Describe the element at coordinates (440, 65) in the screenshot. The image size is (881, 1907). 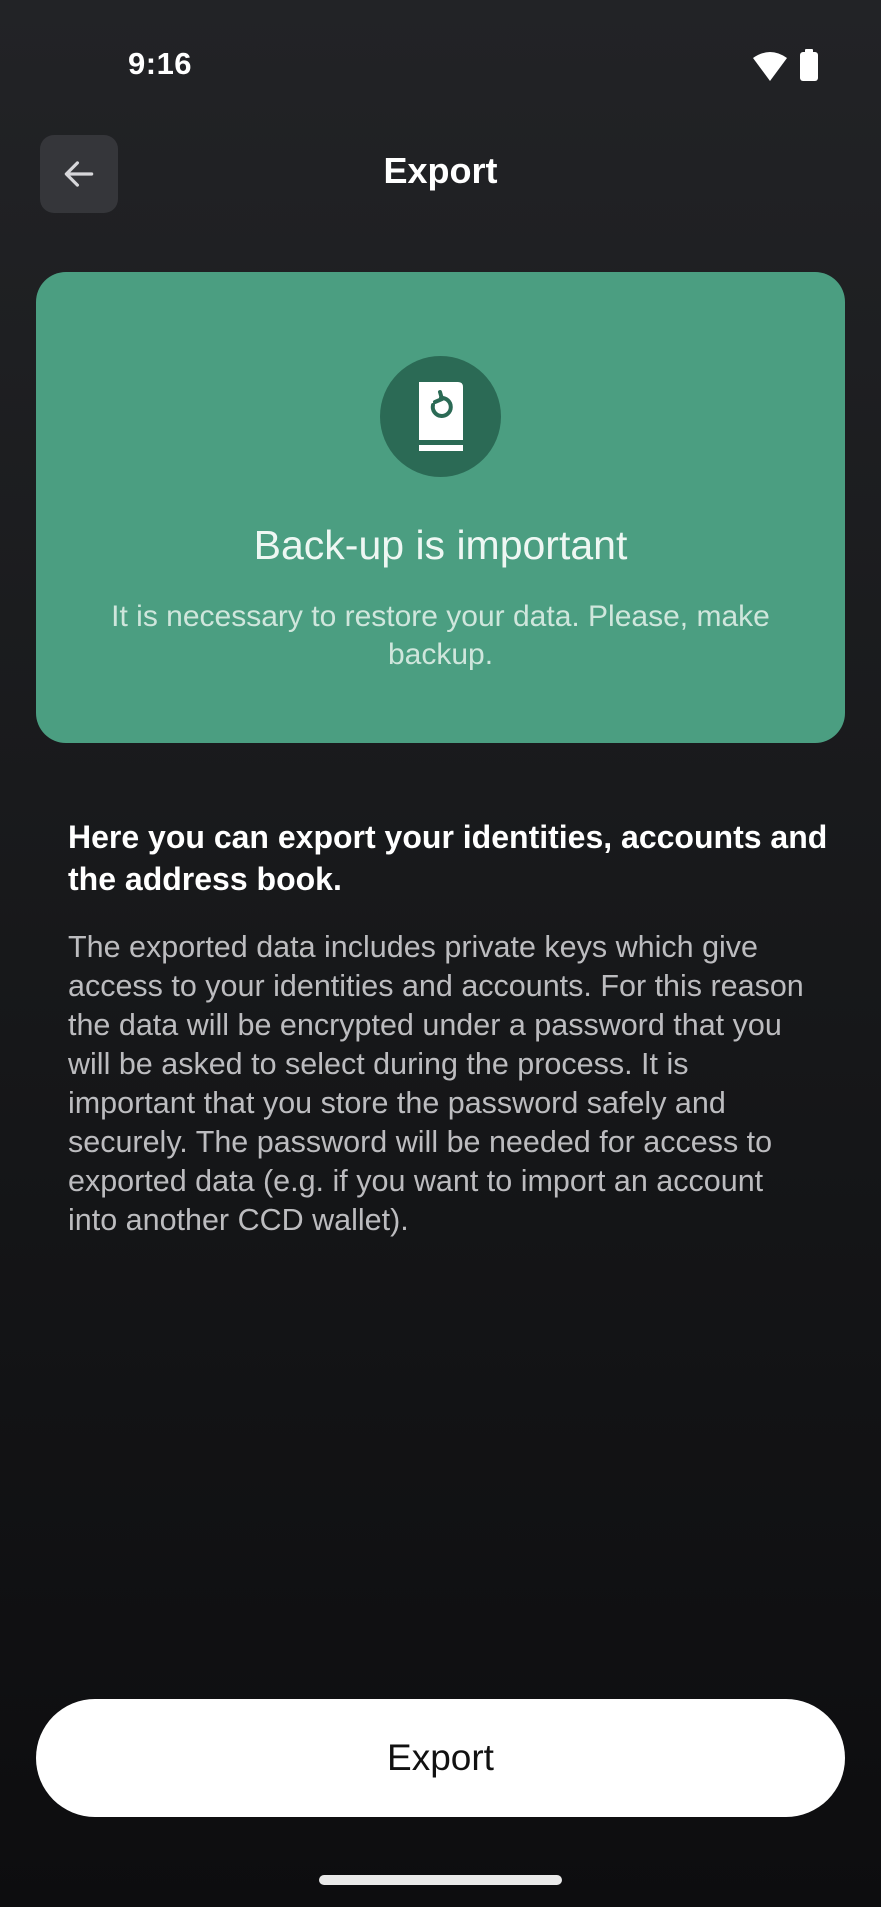
I see `status-bar: 9:16` at that location.